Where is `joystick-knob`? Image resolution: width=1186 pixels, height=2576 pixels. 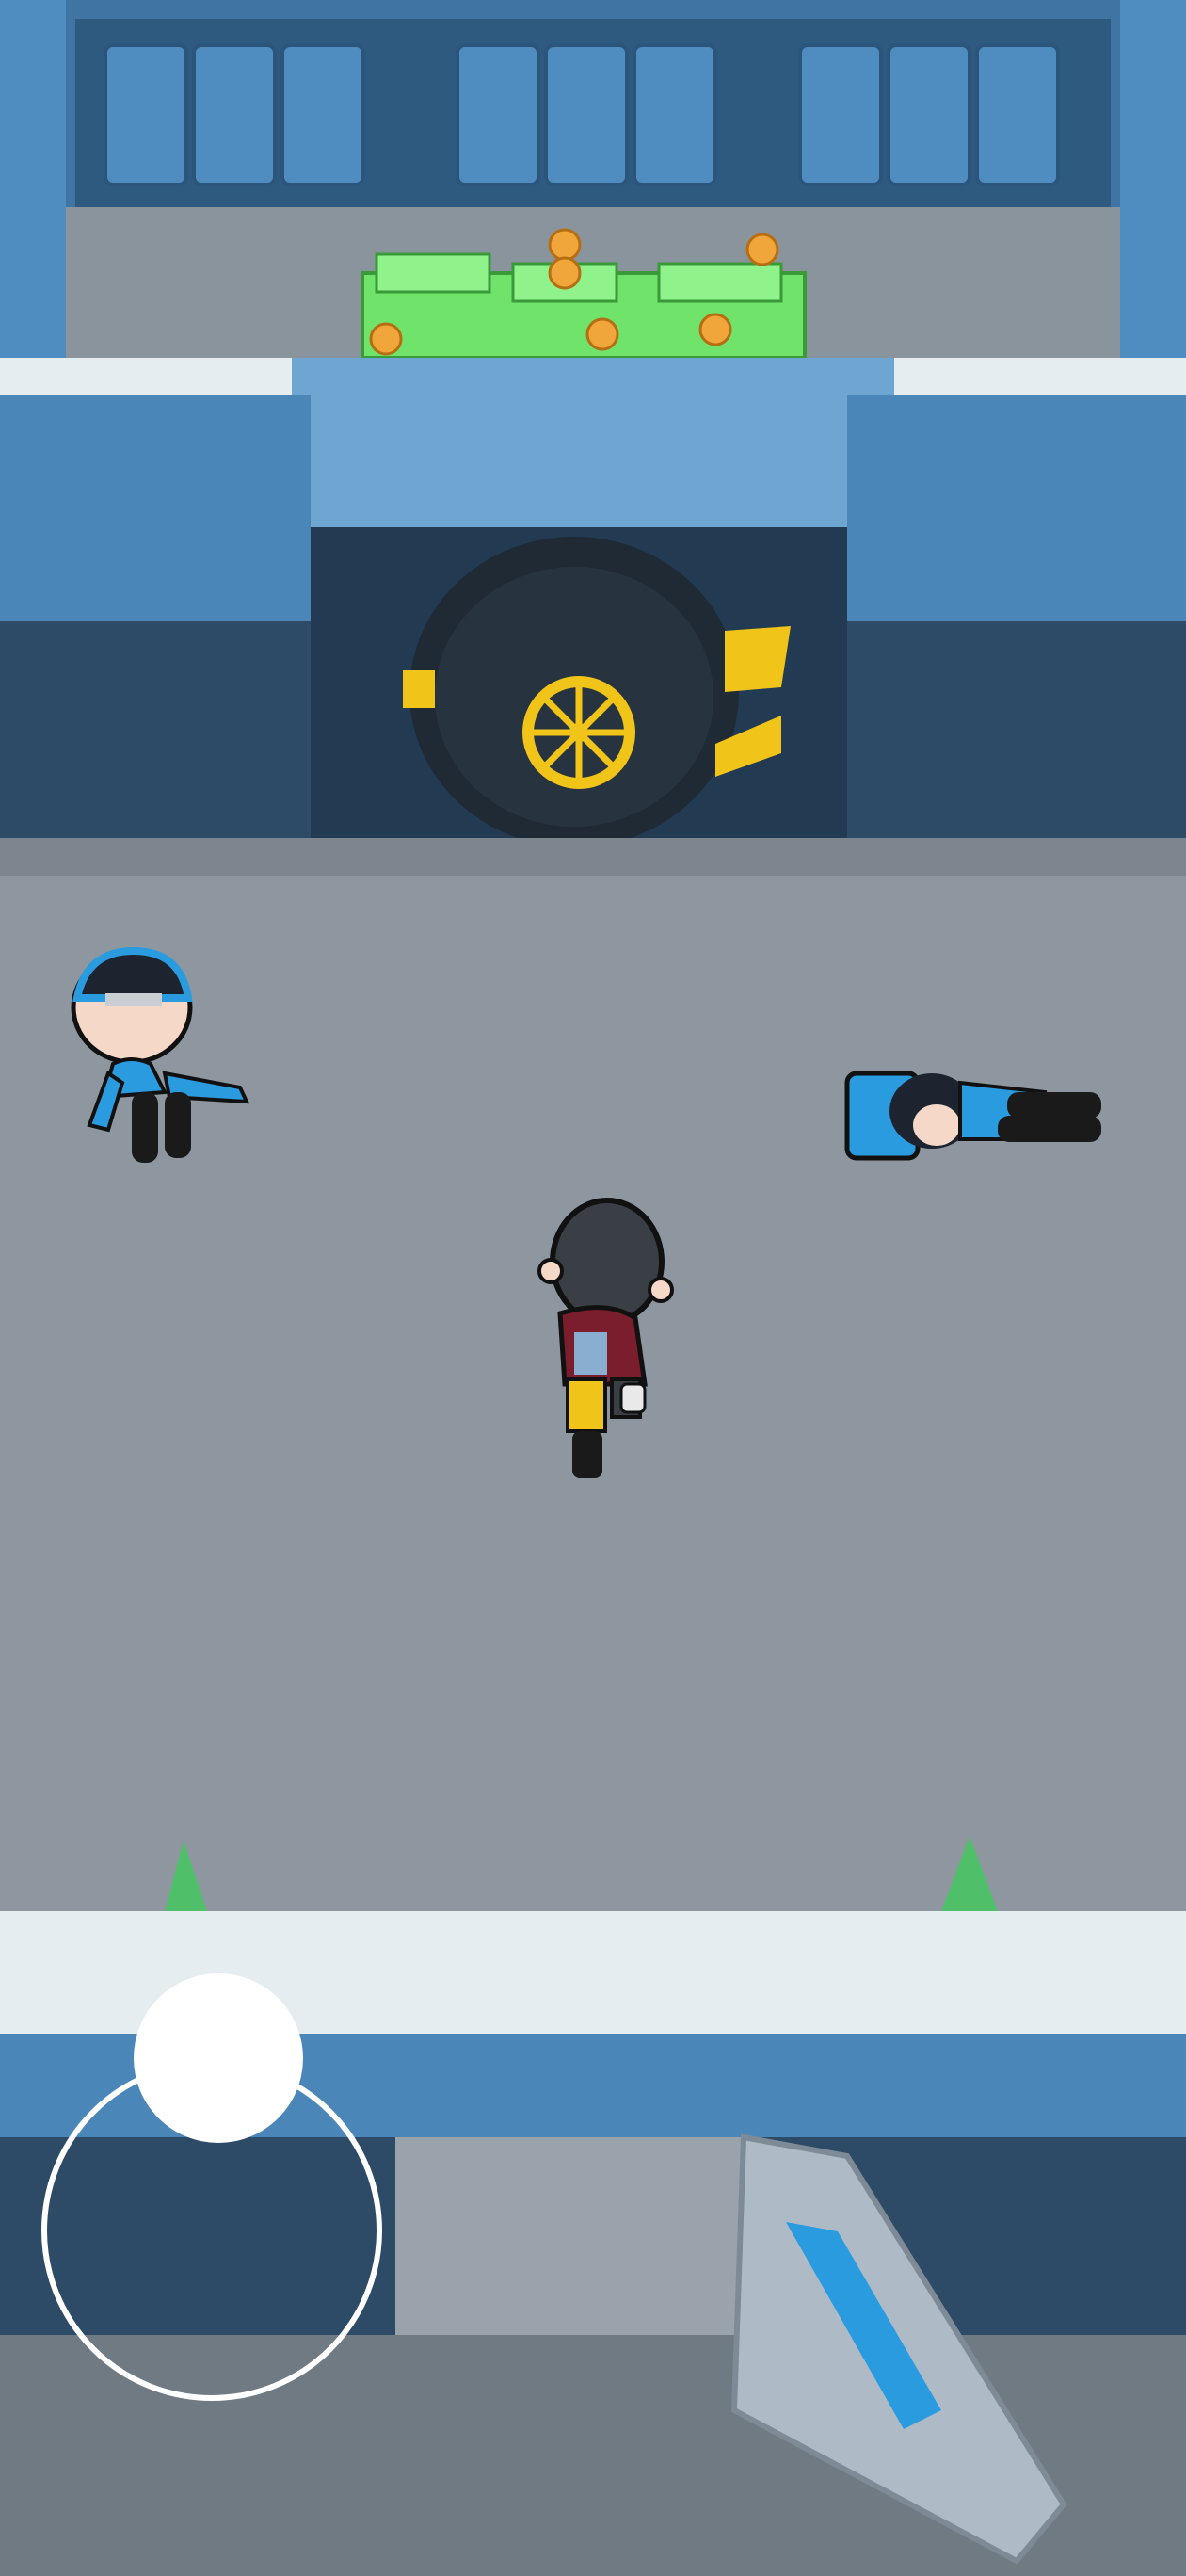 joystick-knob is located at coordinates (218, 2058).